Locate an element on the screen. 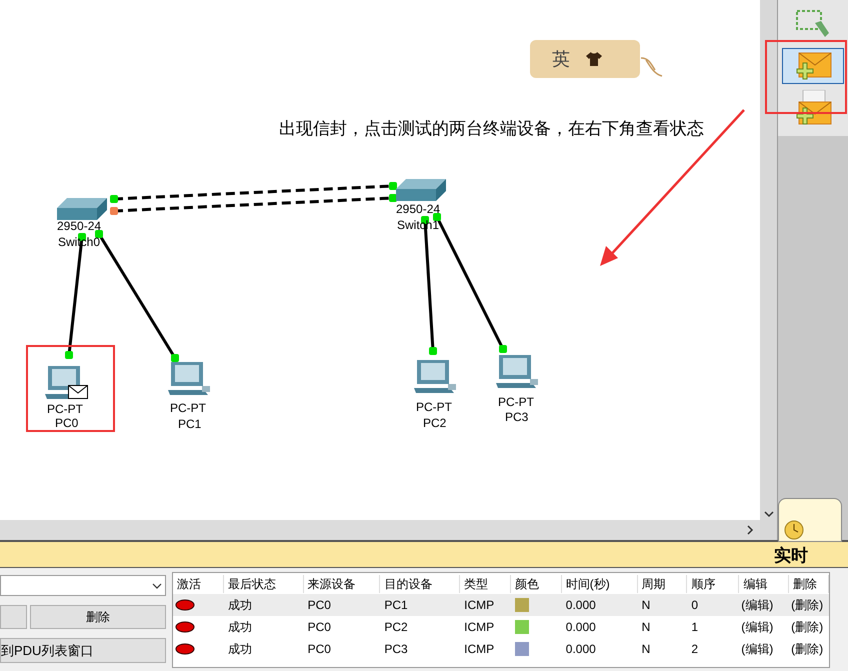  table-cell-text: 2 is located at coordinates (695, 649).